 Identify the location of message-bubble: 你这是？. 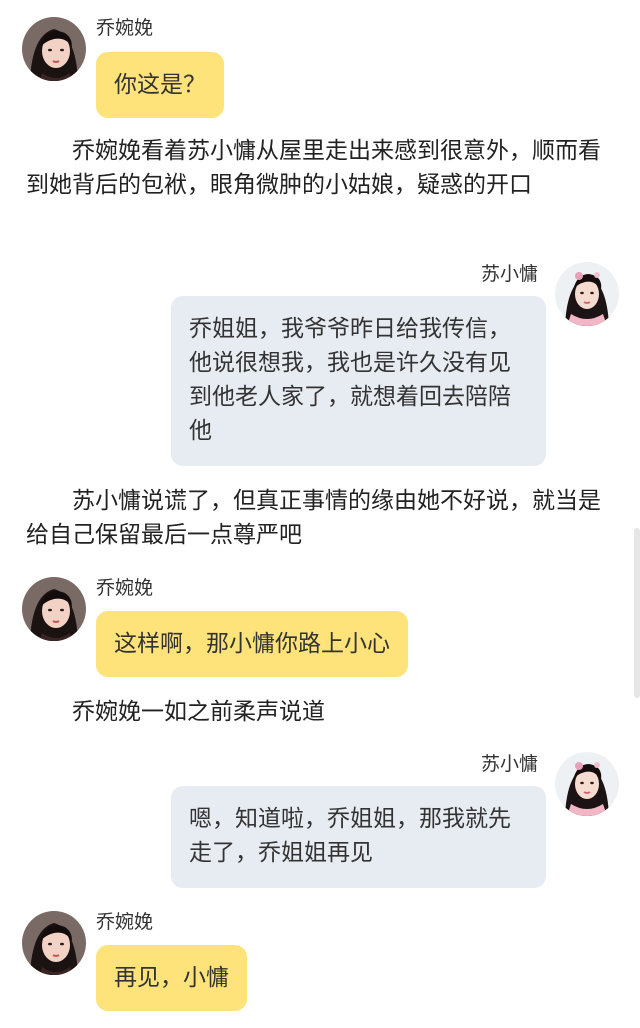
(160, 85).